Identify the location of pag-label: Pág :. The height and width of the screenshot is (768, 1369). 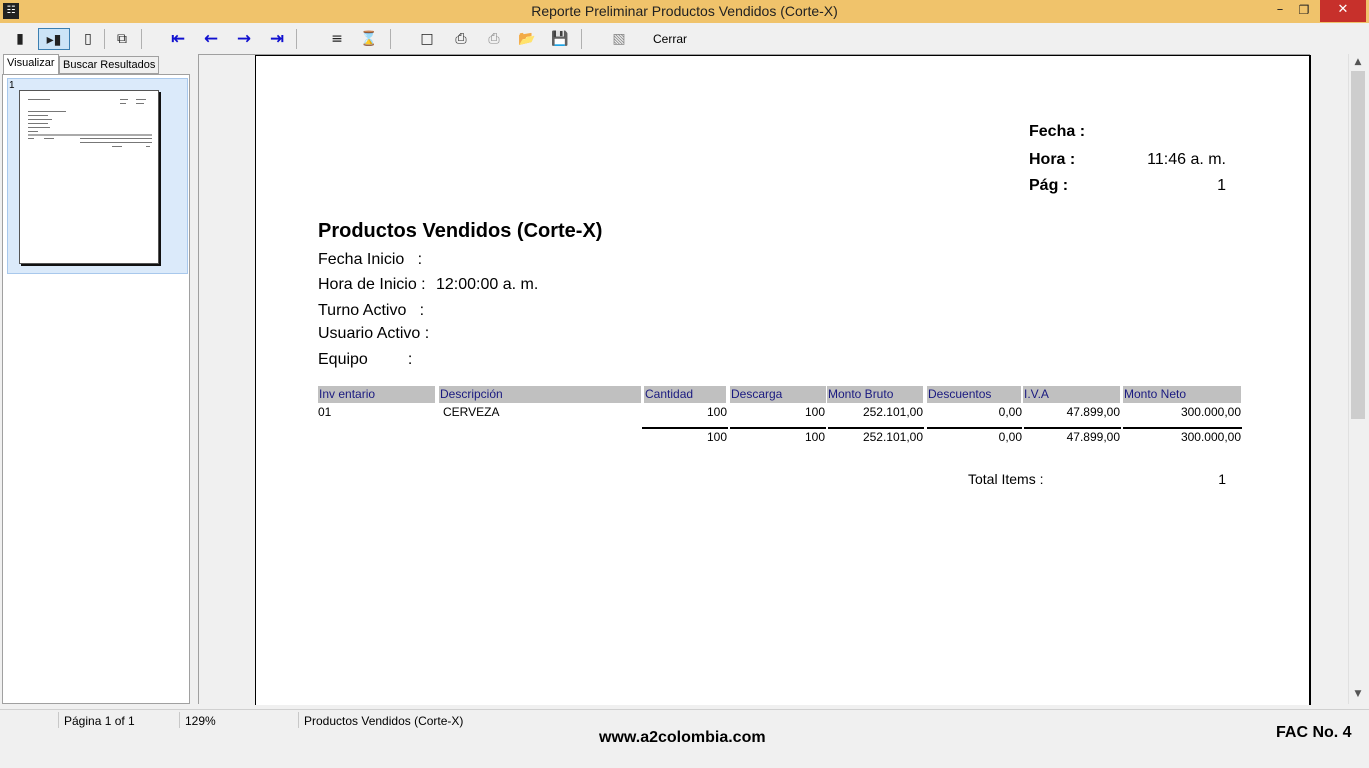
(1049, 185).